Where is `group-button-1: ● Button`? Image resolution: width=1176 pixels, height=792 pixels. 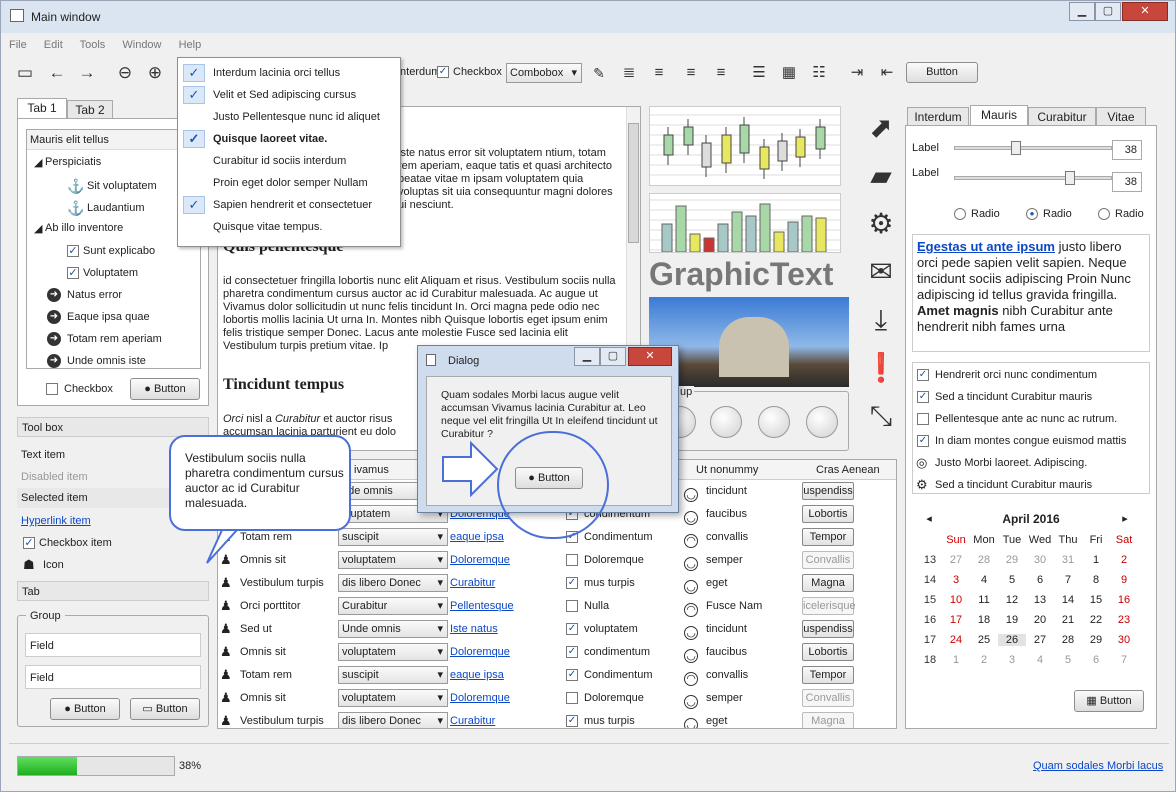 group-button-1: ● Button is located at coordinates (85, 709).